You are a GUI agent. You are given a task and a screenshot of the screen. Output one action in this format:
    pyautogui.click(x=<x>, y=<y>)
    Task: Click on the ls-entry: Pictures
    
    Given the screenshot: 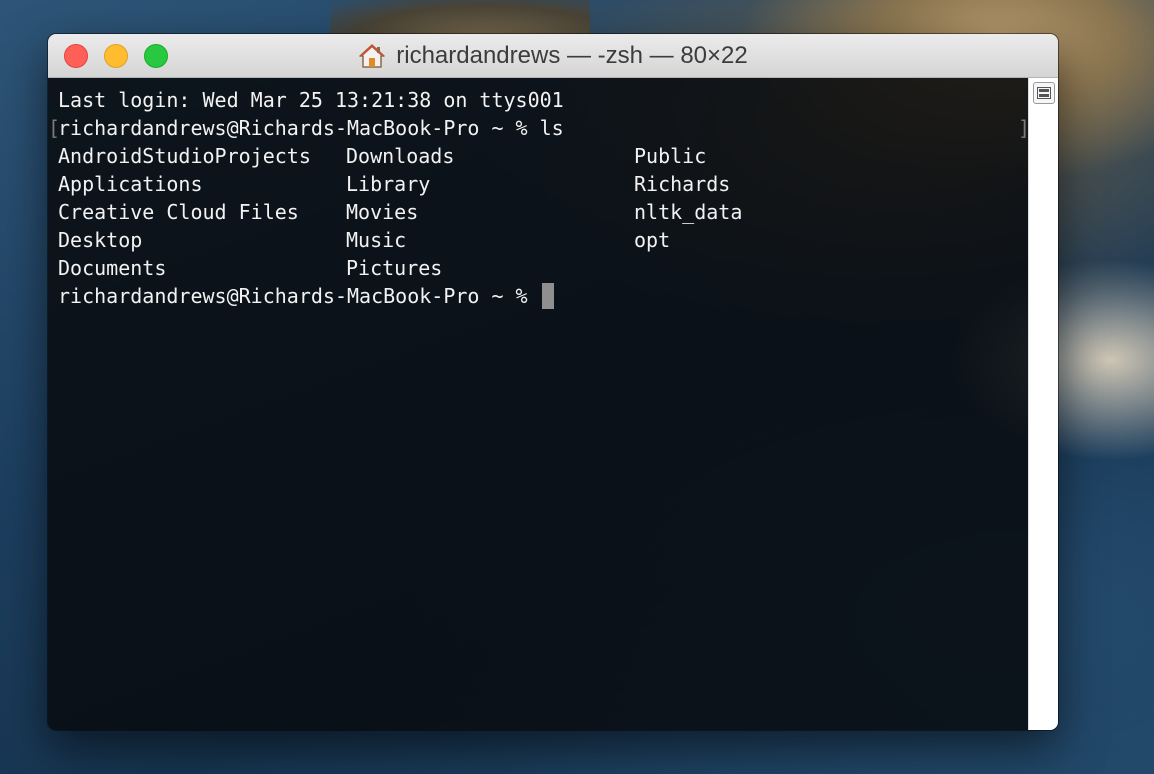 What is the action you would take?
    pyautogui.click(x=394, y=268)
    